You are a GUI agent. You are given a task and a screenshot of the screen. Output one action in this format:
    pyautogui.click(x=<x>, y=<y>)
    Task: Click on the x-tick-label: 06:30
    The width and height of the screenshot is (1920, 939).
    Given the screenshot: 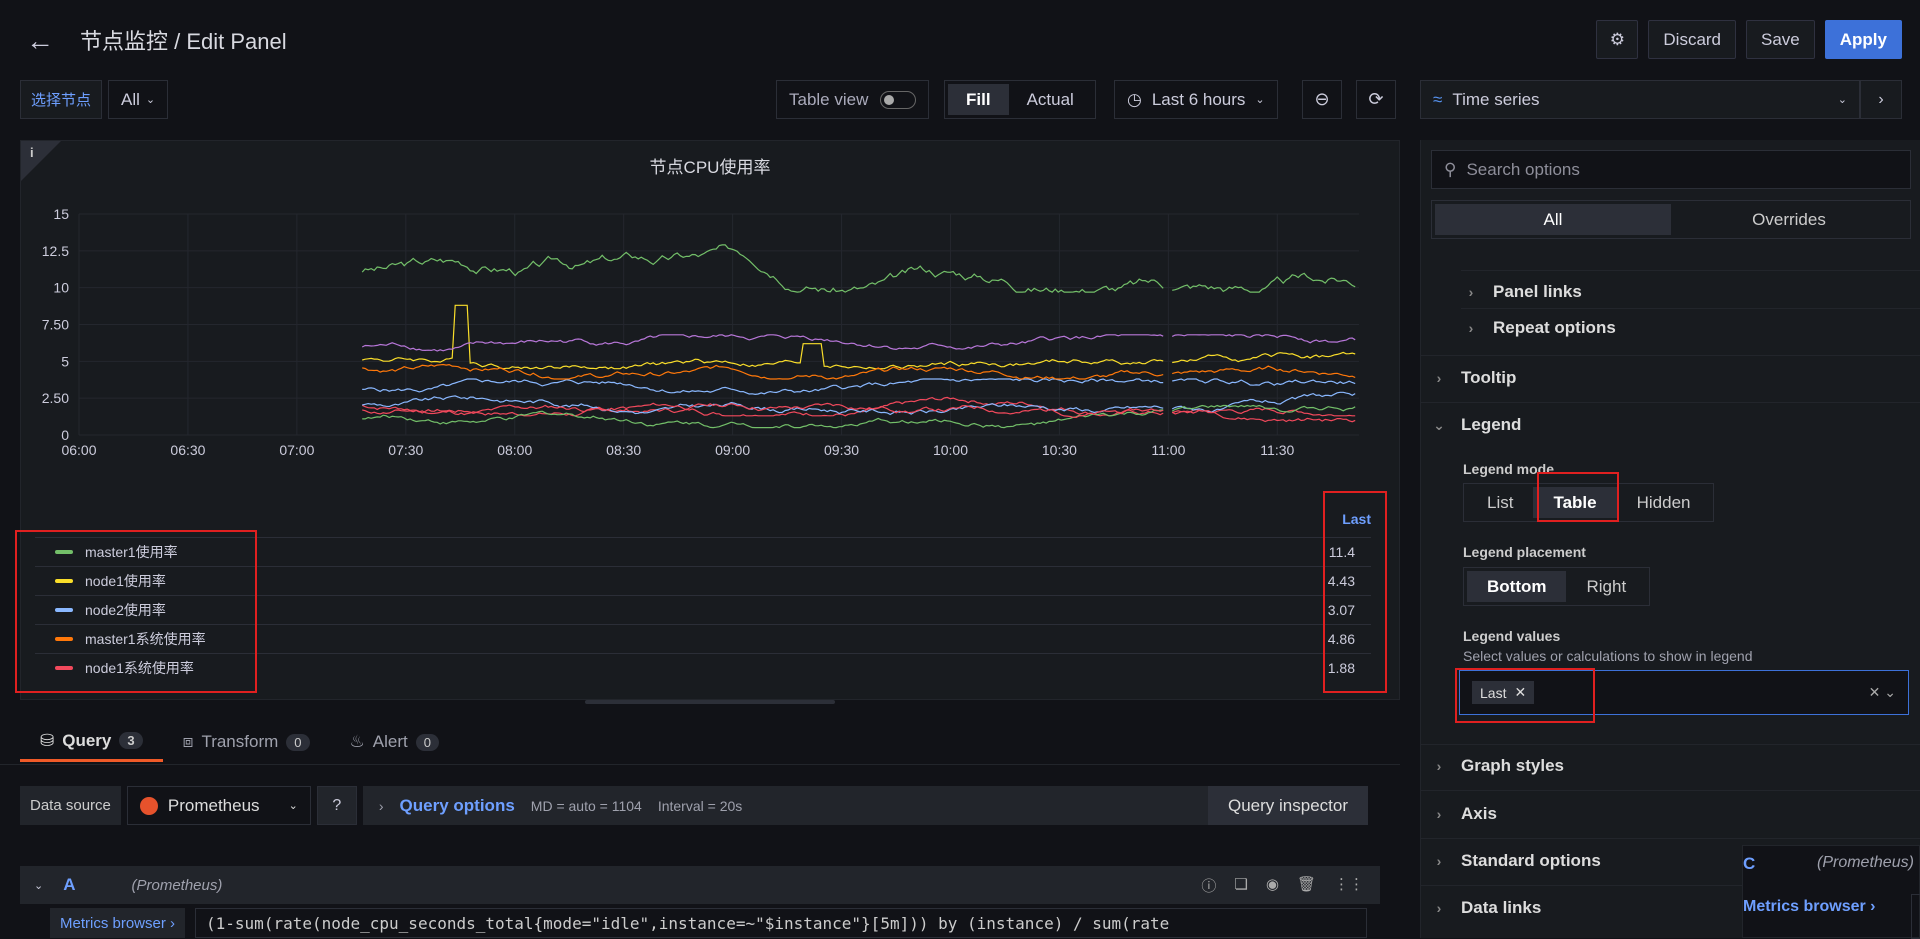 What is the action you would take?
    pyautogui.click(x=187, y=450)
    